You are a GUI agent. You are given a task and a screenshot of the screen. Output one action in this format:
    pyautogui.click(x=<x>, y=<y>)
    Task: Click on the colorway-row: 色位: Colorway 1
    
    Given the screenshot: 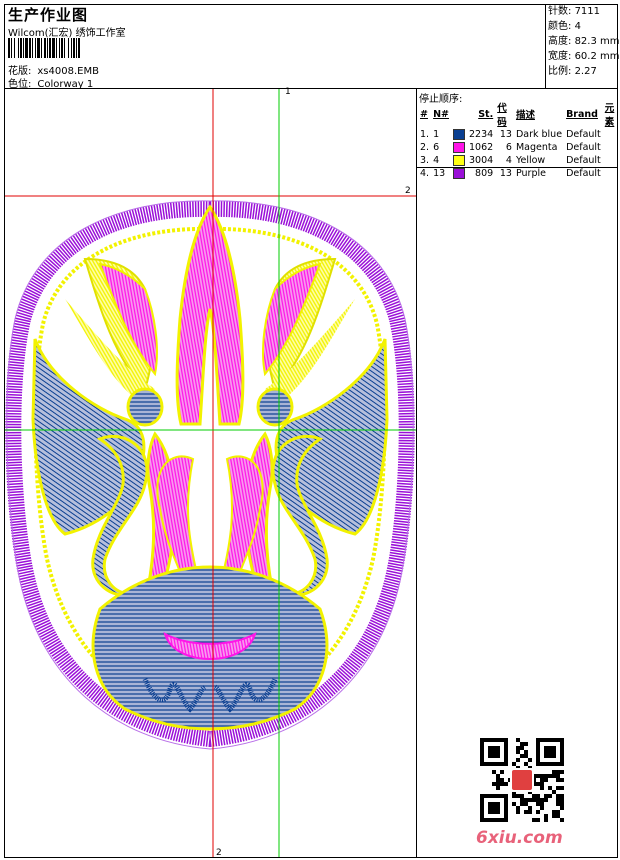 What is the action you would take?
    pyautogui.click(x=50, y=82)
    